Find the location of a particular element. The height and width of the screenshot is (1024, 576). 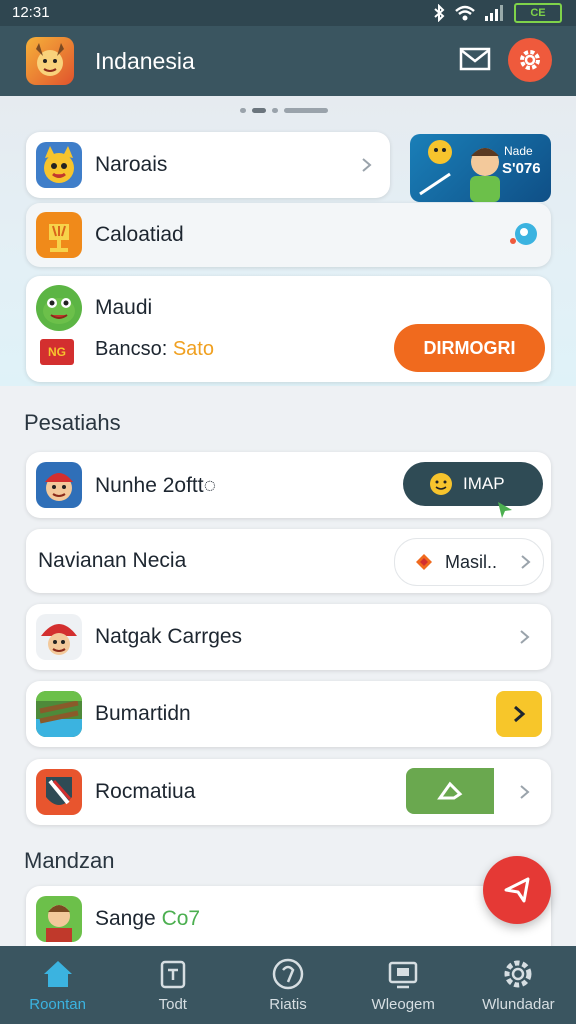

featured-card-3: Maudi NG Bancso: Sato DIRMOGRI is located at coordinates (288, 329).